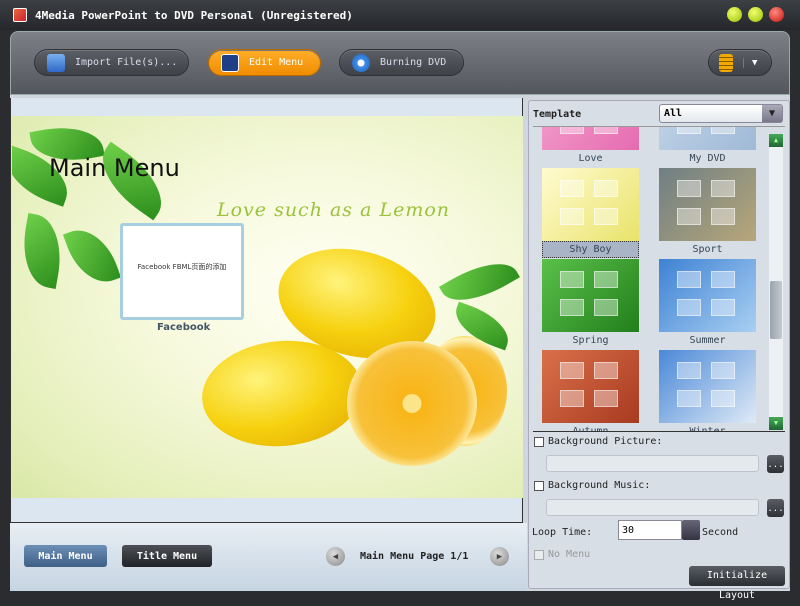 This screenshot has height=606, width=800. What do you see at coordinates (707, 138) in the screenshot?
I see `template-tile-my-dvd` at bounding box center [707, 138].